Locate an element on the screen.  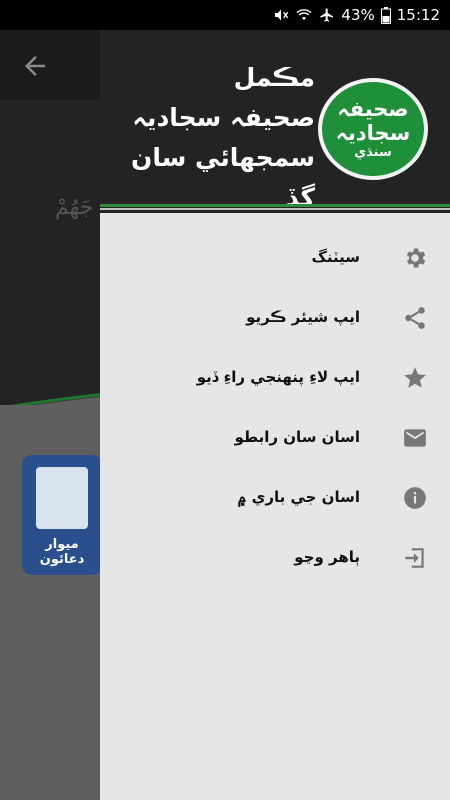
menu-item-about-us: اسان جي باري ۾ is located at coordinates (275, 497).